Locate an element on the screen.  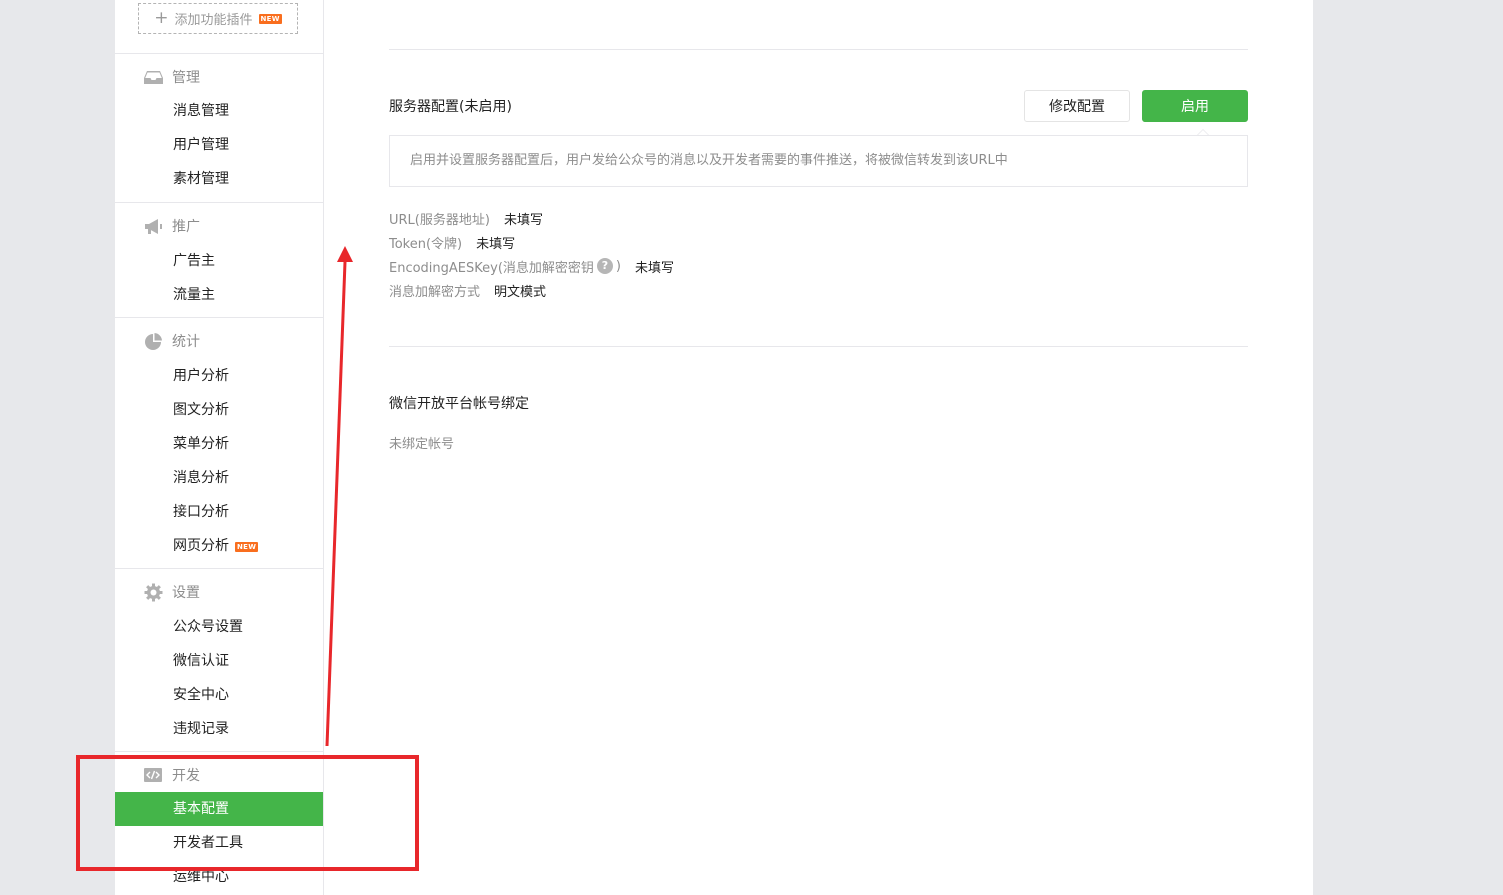
sidebar-item-security-center: 安全中心 is located at coordinates (219, 695).